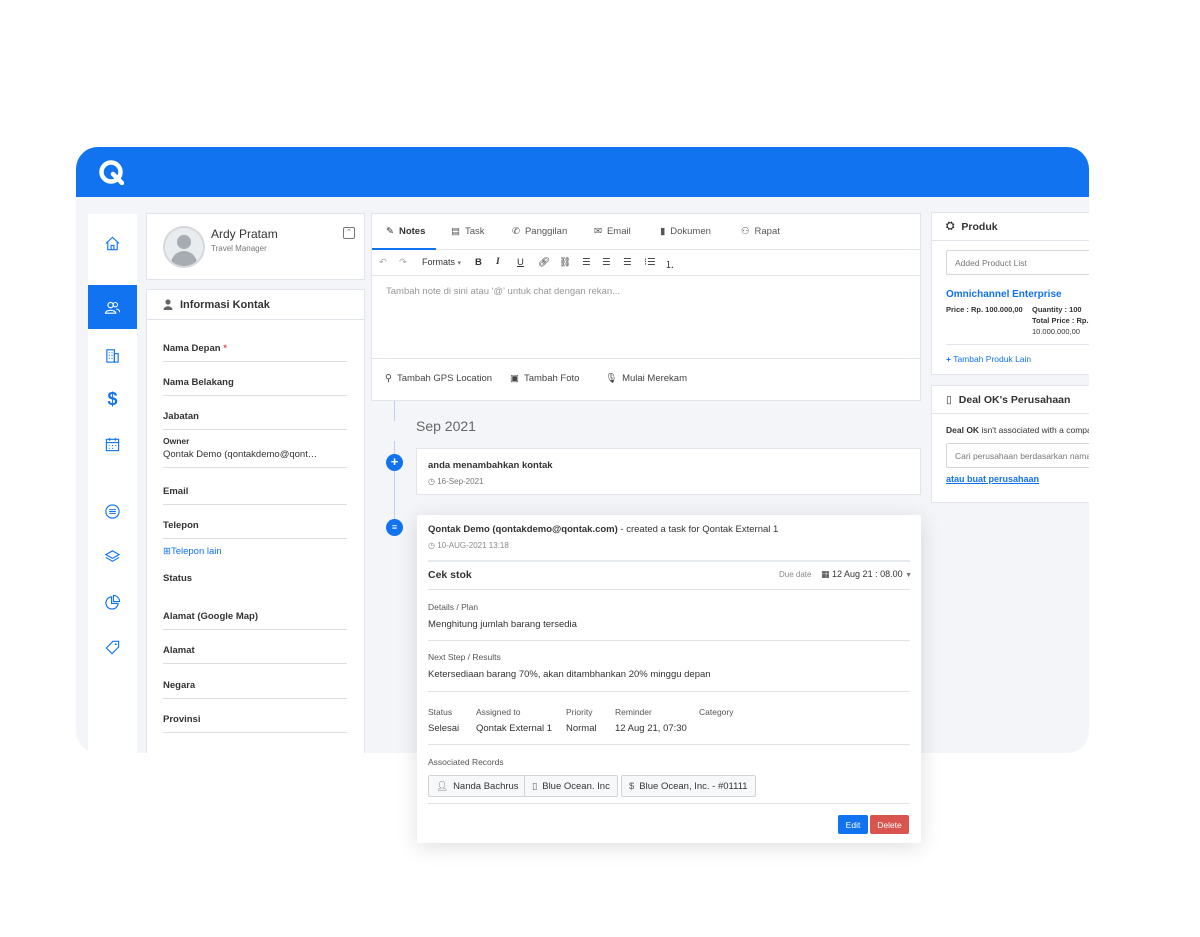 The image size is (1200, 937). I want to click on sidebar-item-layers, so click(112, 556).